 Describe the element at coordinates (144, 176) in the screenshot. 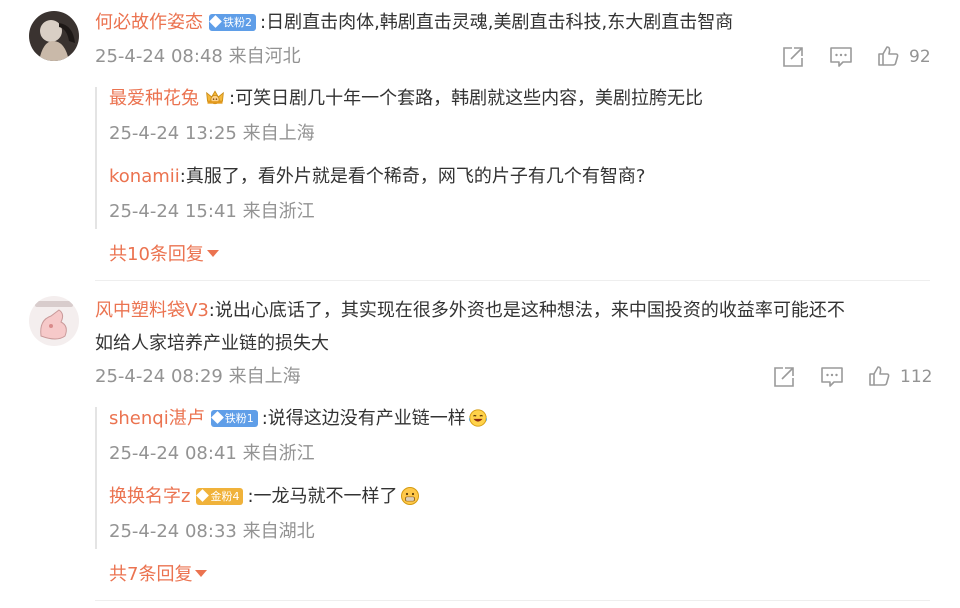

I see `username: konamii` at that location.